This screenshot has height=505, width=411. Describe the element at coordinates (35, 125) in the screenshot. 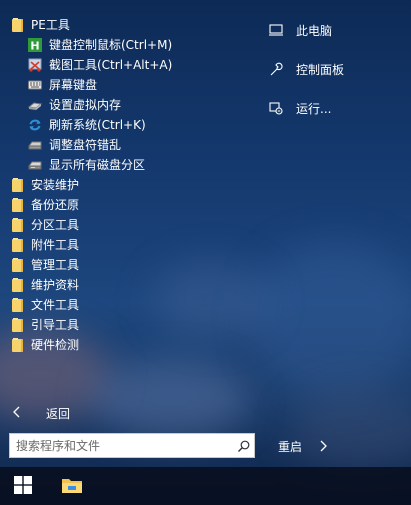

I see `refresh-icon` at that location.